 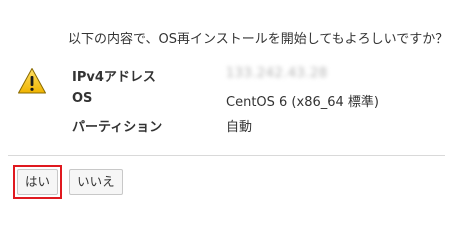 I want to click on confirmation-message: 以下の内容で、OS再インストールを開始してもよろしいですか？, so click(x=258, y=39).